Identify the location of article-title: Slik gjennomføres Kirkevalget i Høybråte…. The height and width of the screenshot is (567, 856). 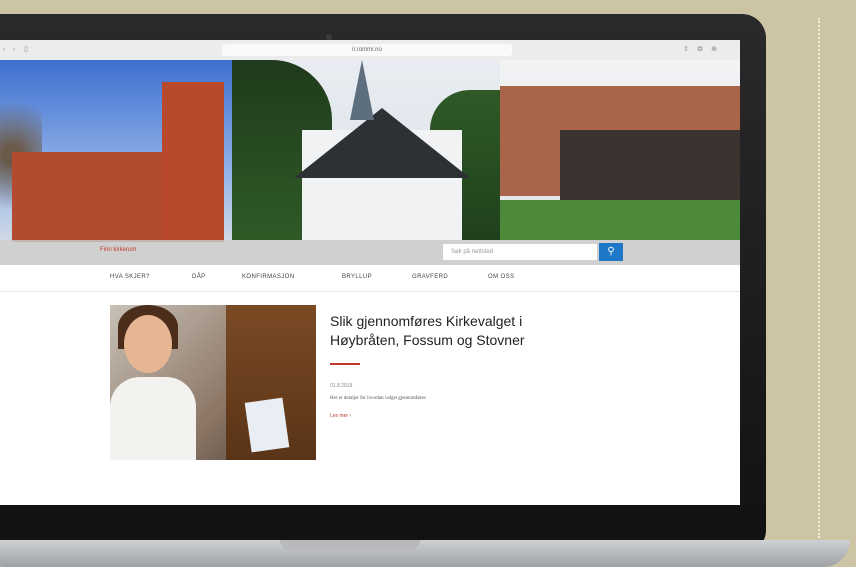
(460, 331).